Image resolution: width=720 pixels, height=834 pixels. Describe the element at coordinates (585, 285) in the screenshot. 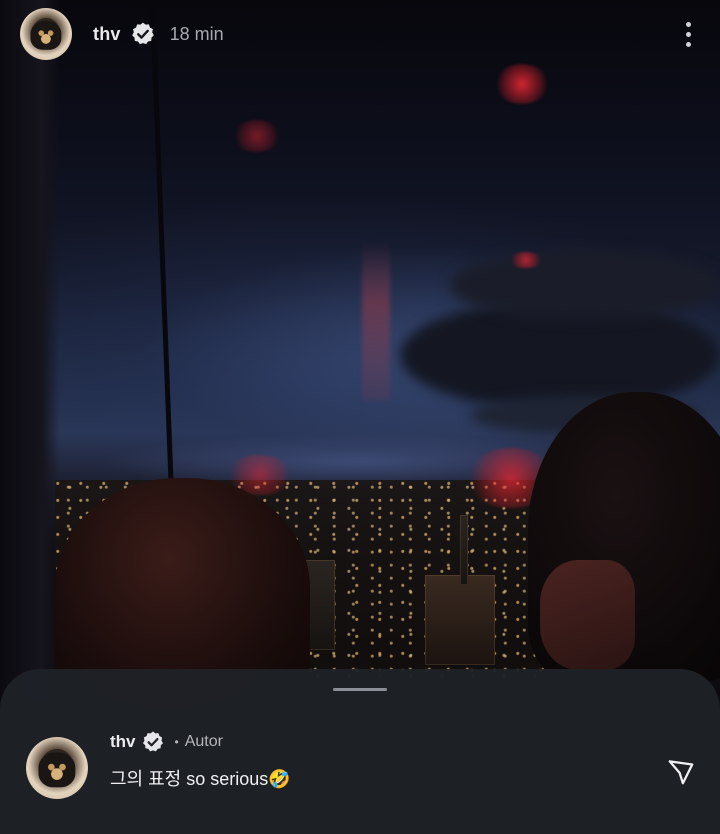

I see `cloud` at that location.